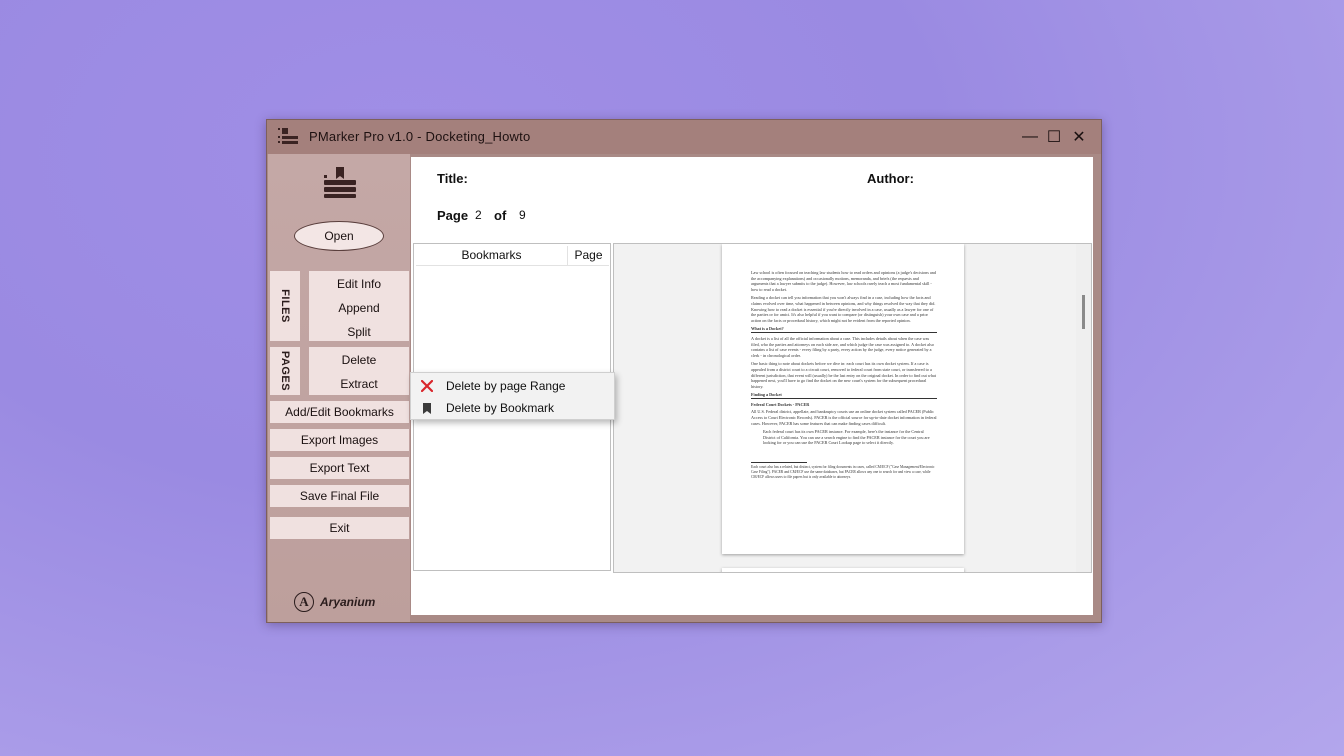 This screenshot has width=1344, height=756. What do you see at coordinates (427, 408) in the screenshot?
I see `bookmark-icon` at bounding box center [427, 408].